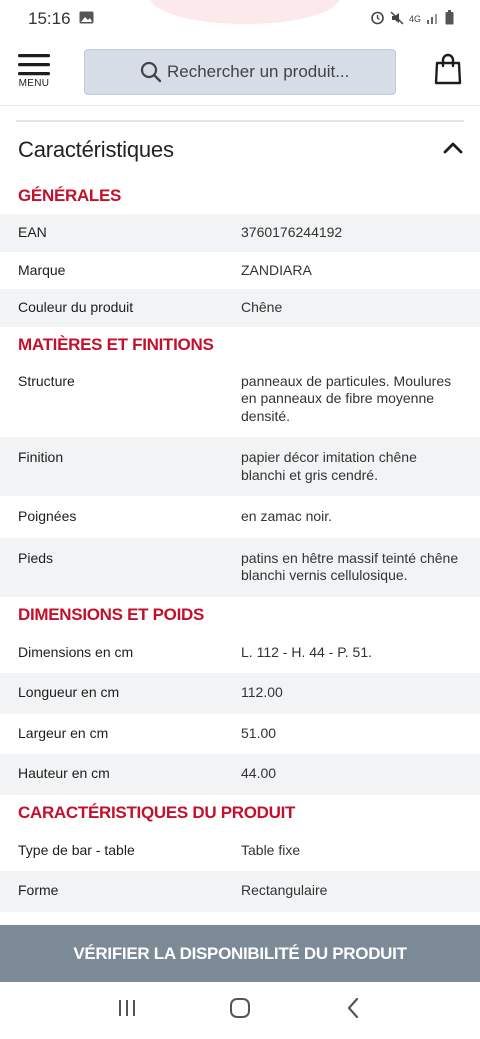 The width and height of the screenshot is (480, 1039). Describe the element at coordinates (240, 233) in the screenshot. I see `spec-row: EAN 3760176244192` at that location.